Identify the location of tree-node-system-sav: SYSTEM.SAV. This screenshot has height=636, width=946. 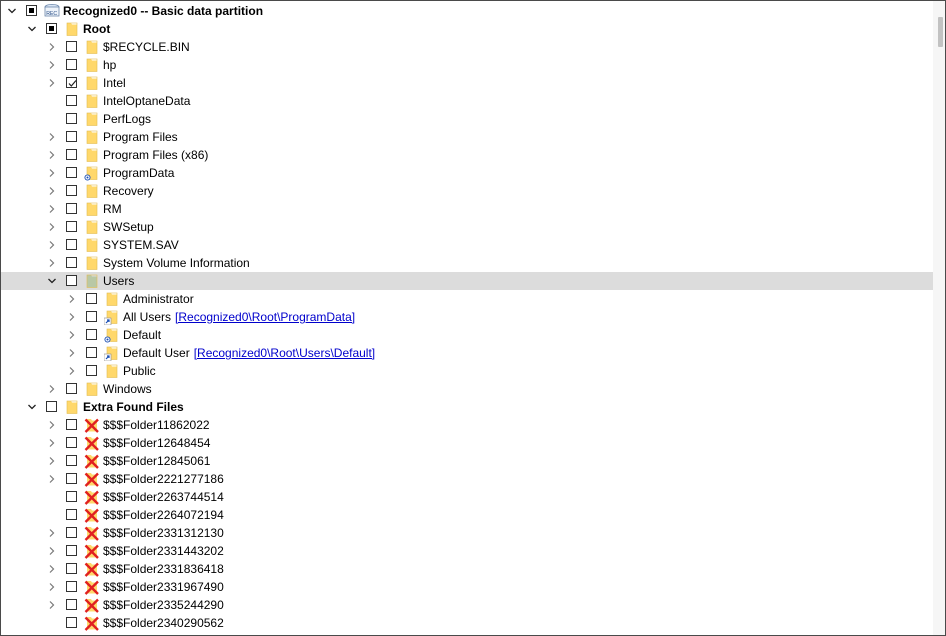
(467, 245).